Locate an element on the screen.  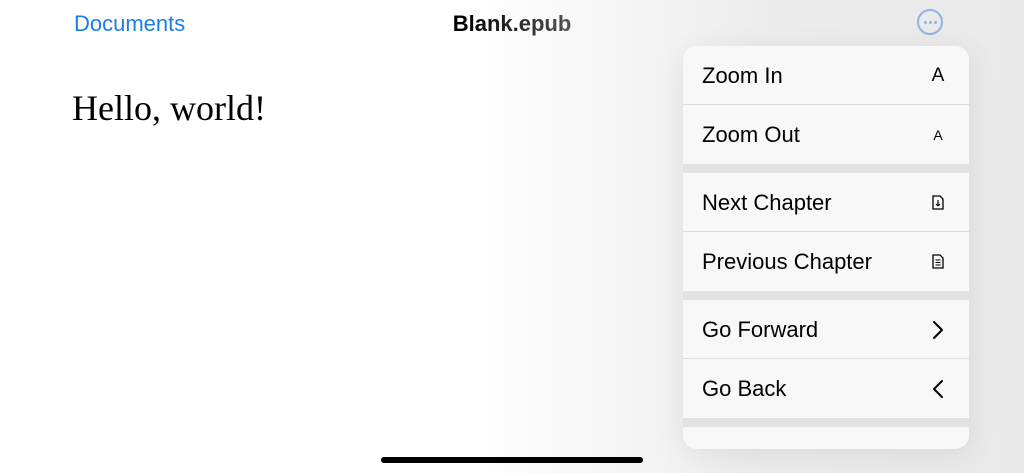
menu-item-label: Next Chapter is located at coordinates (767, 202).